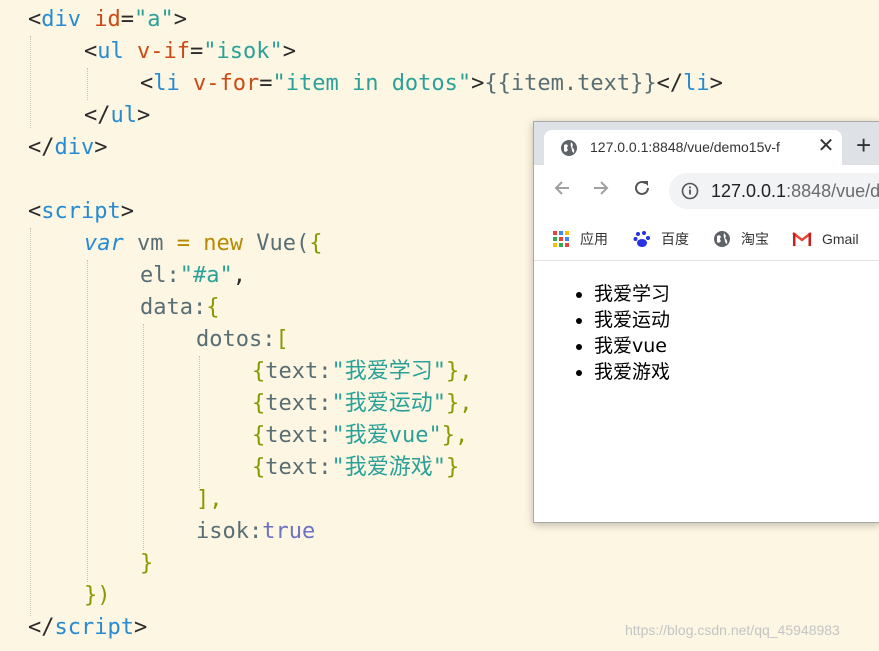 This screenshot has width=879, height=651. What do you see at coordinates (641, 239) in the screenshot?
I see `baidu-paw-icon` at bounding box center [641, 239].